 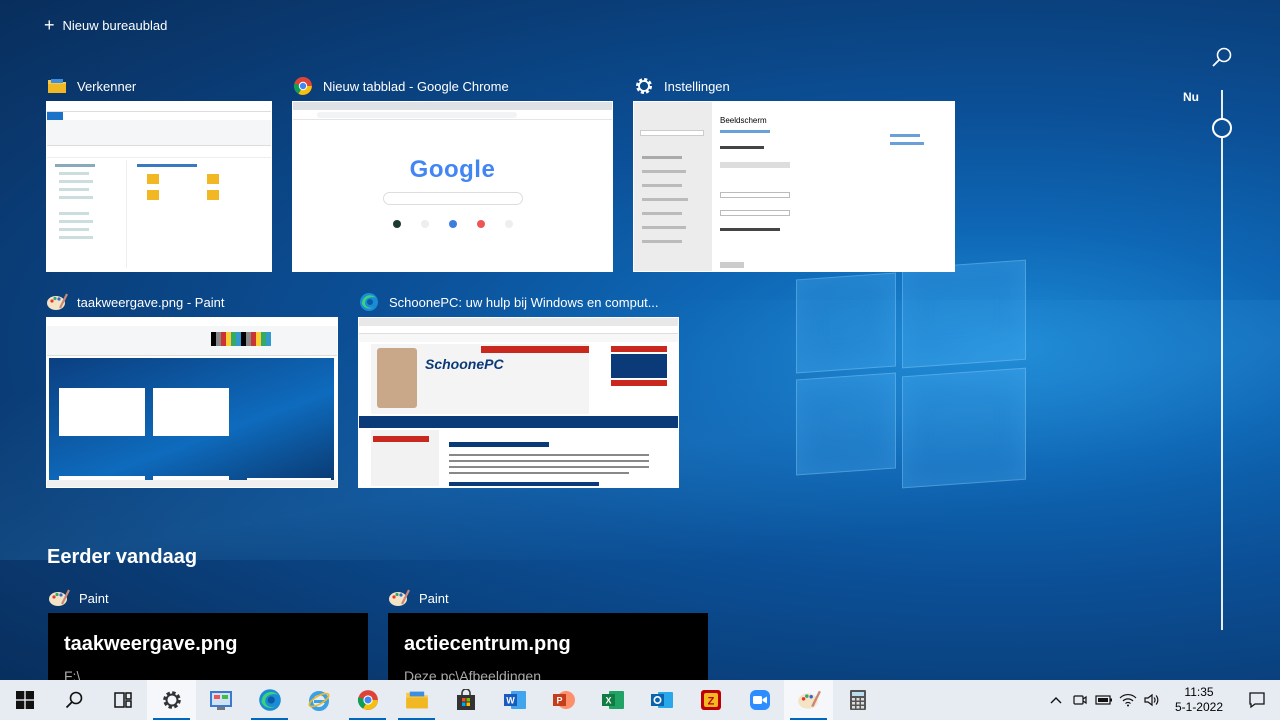 I want to click on control-panel-icon, so click(x=220, y=700).